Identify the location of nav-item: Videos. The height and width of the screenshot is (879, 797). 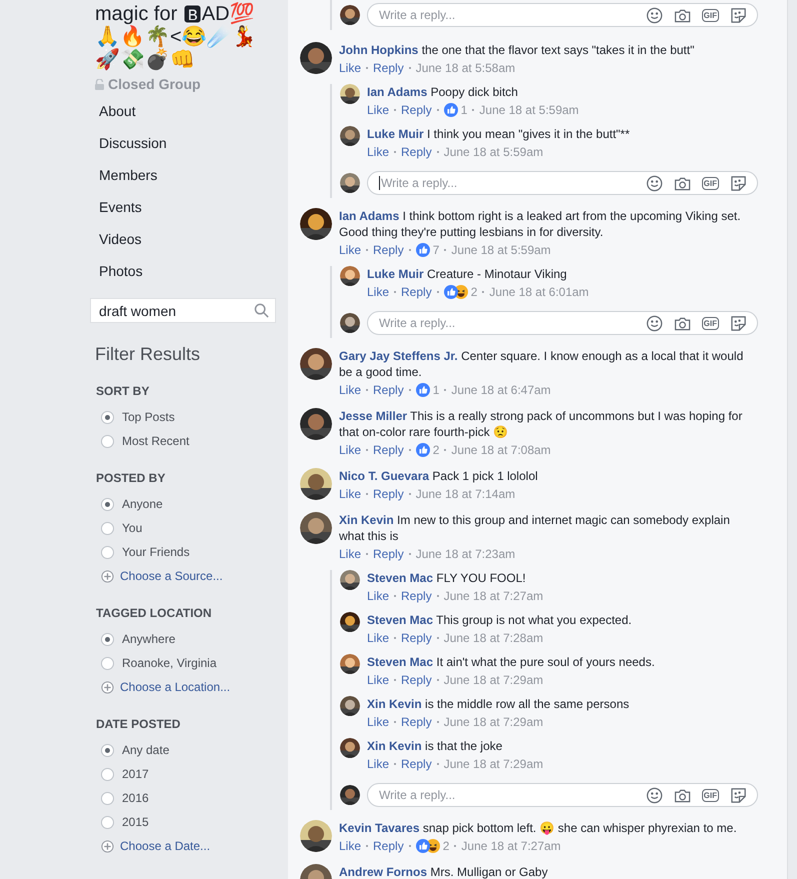
(183, 240).